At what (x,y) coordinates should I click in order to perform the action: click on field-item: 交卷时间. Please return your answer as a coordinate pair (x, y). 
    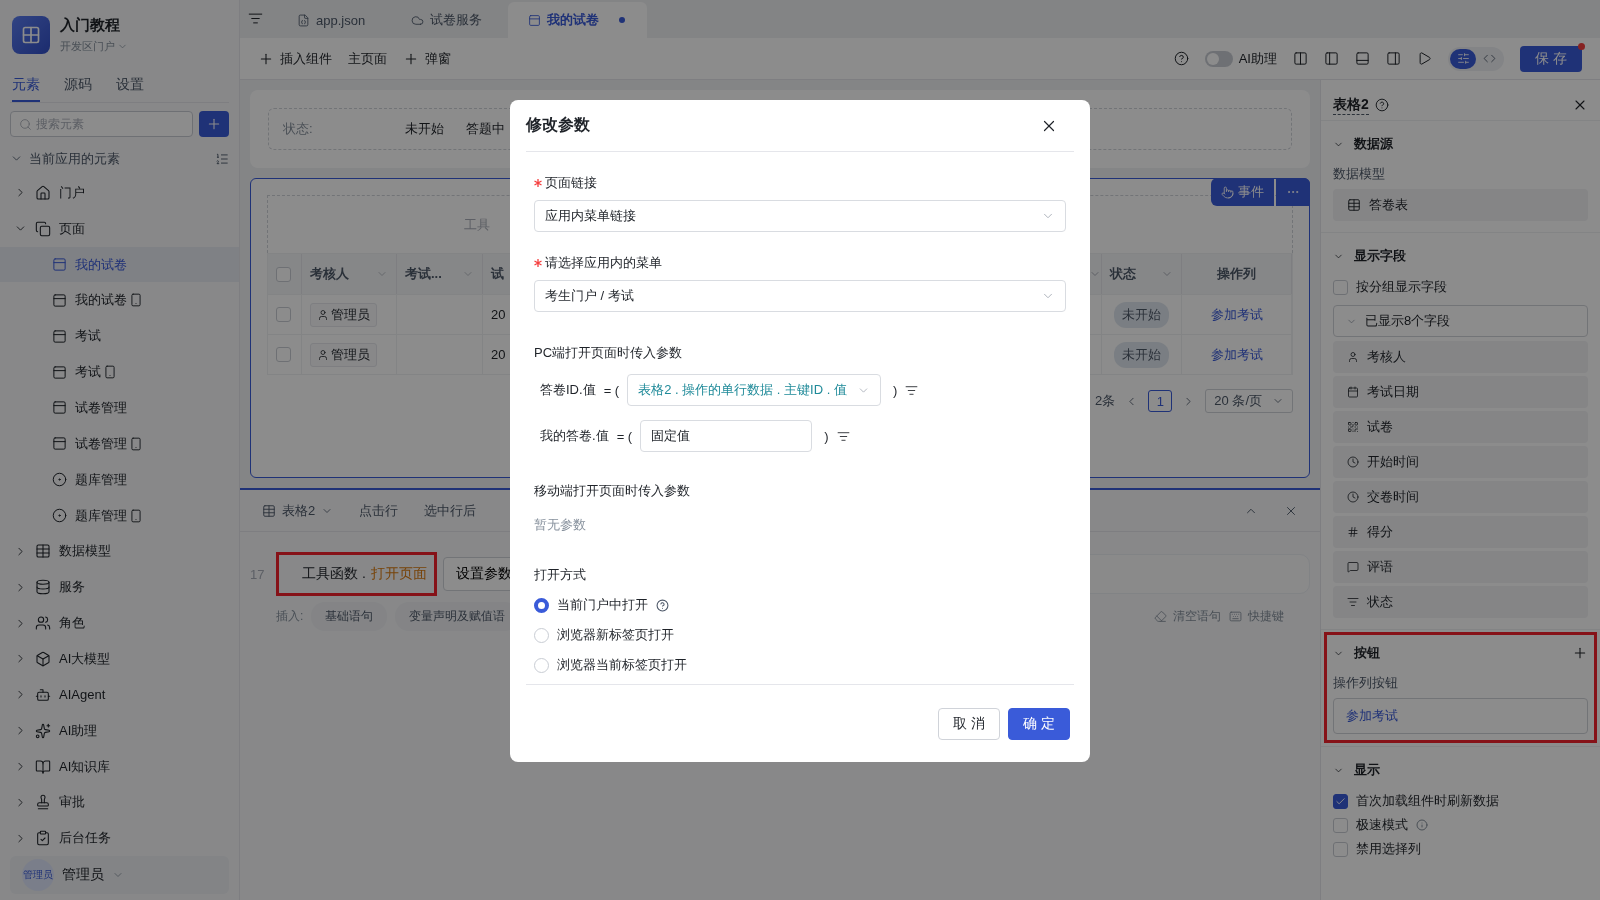
    Looking at the image, I should click on (1460, 497).